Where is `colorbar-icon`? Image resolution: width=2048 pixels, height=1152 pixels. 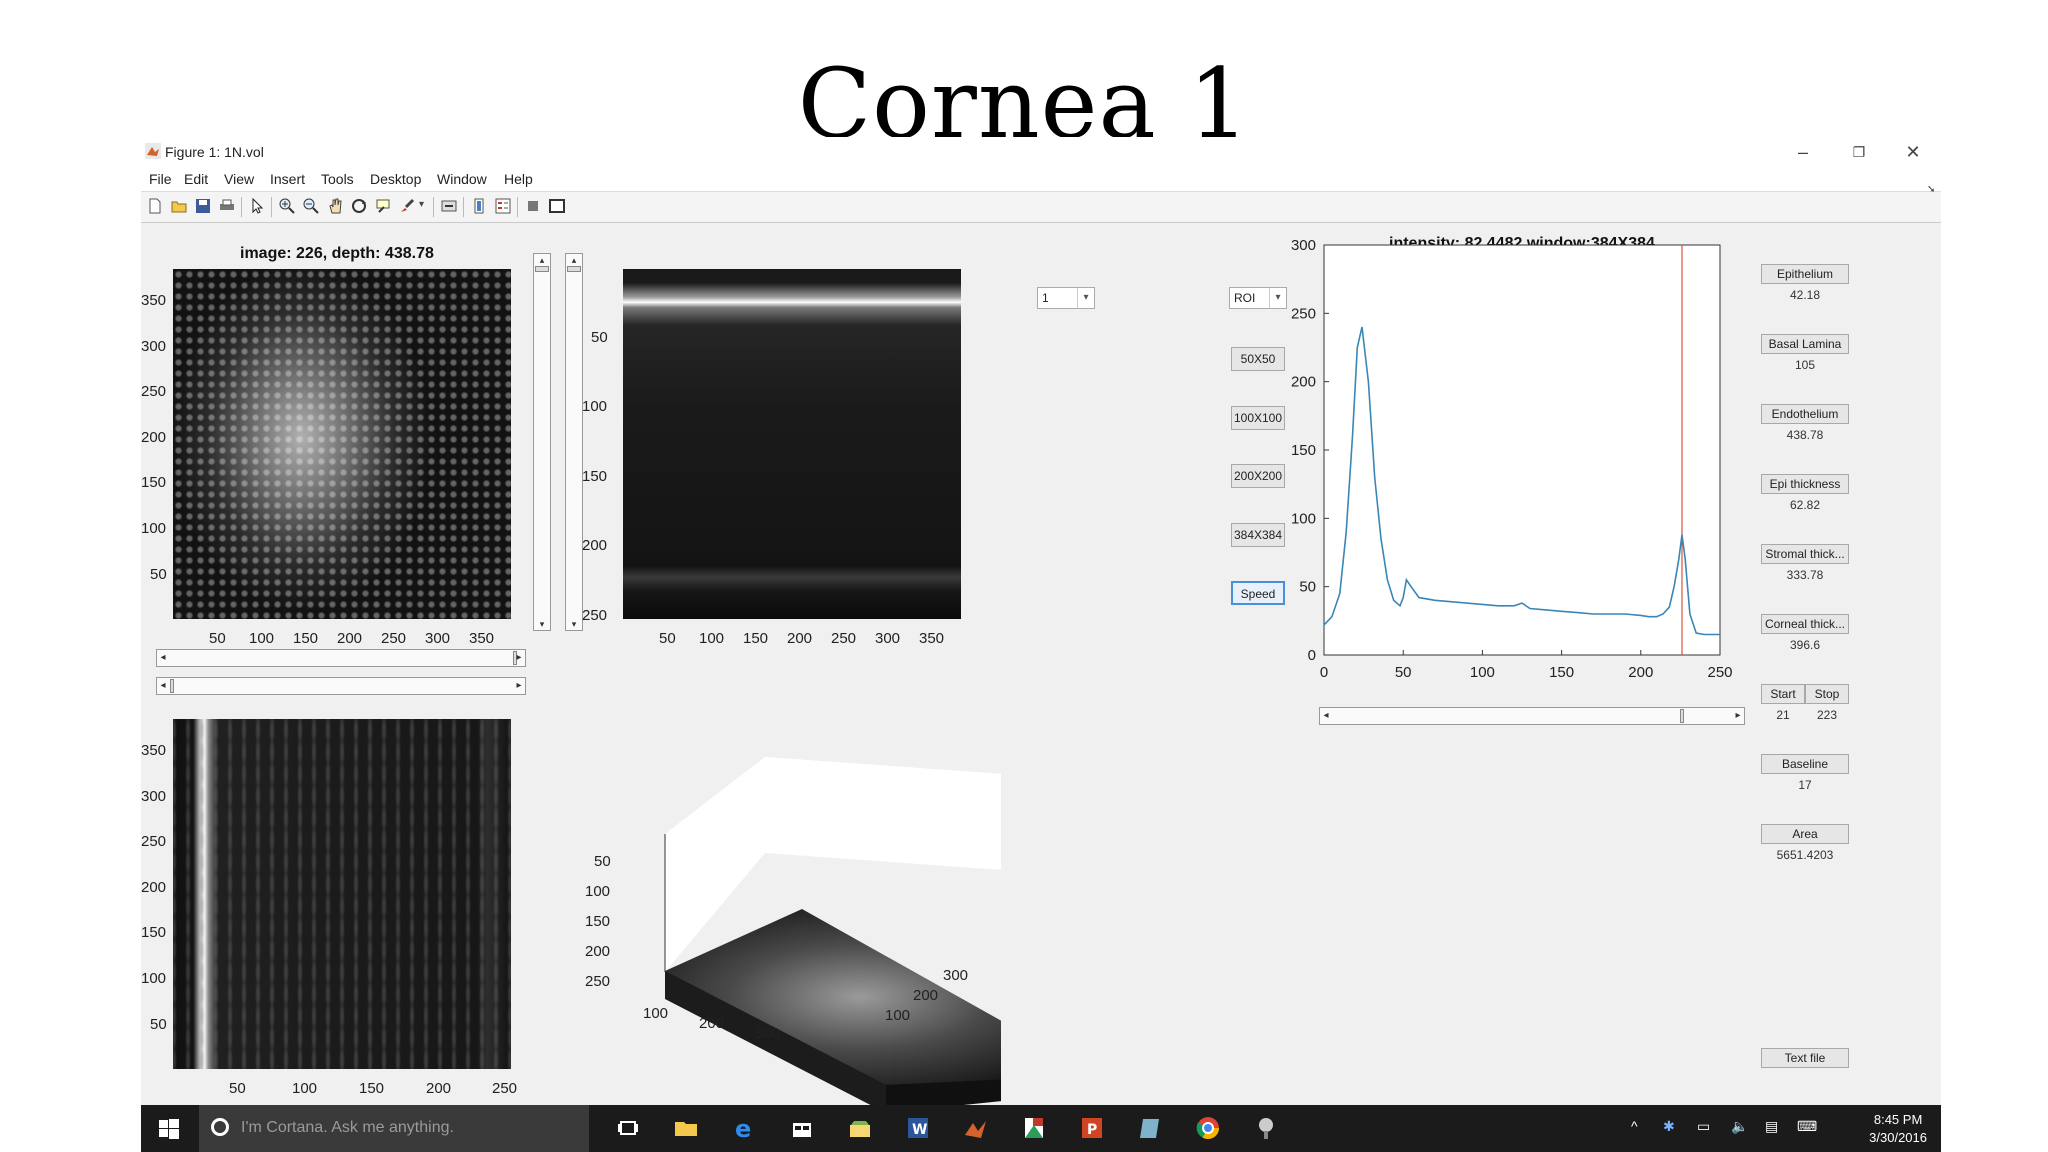 colorbar-icon is located at coordinates (479, 206).